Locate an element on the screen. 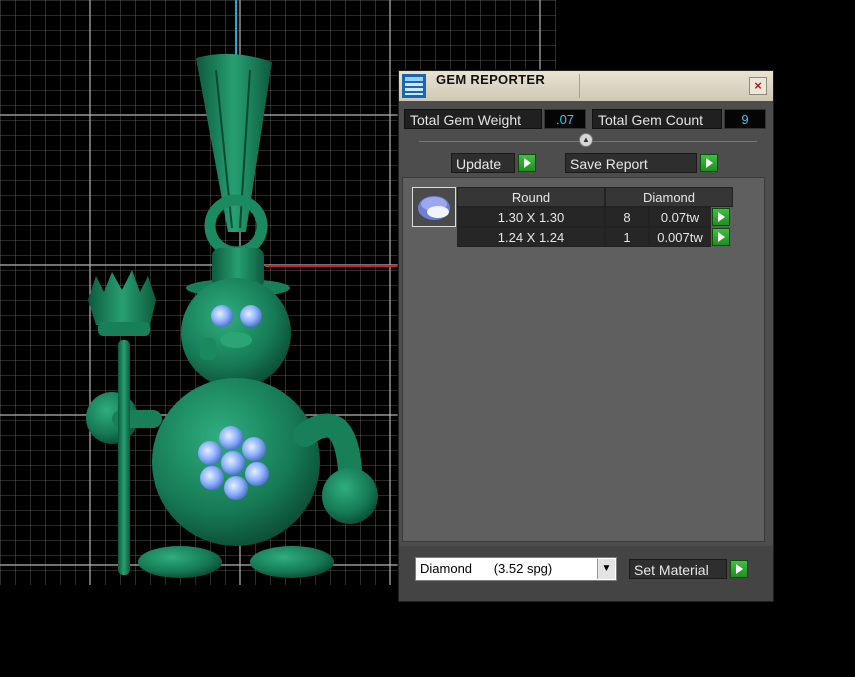  material-column-header: Diamond is located at coordinates (669, 197).